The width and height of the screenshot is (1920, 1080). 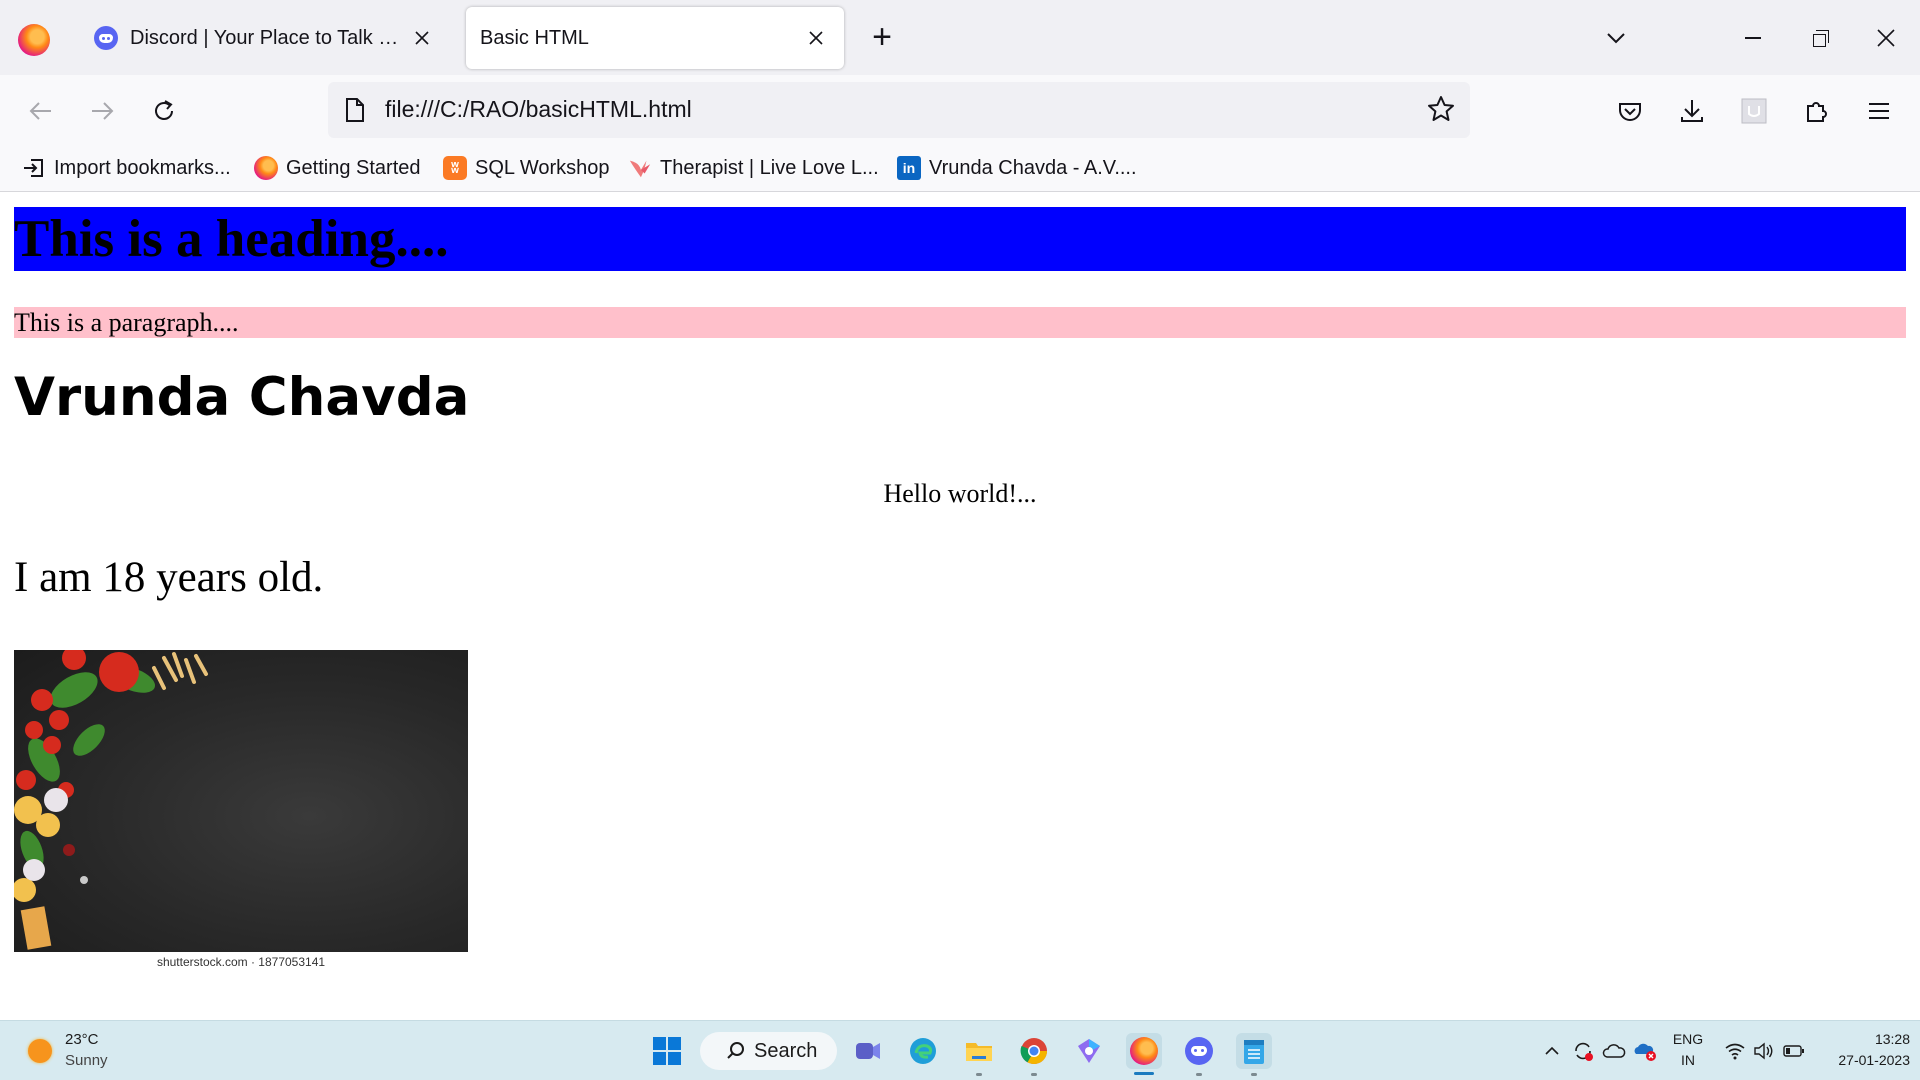 I want to click on notepad-icon, so click(x=1254, y=1051).